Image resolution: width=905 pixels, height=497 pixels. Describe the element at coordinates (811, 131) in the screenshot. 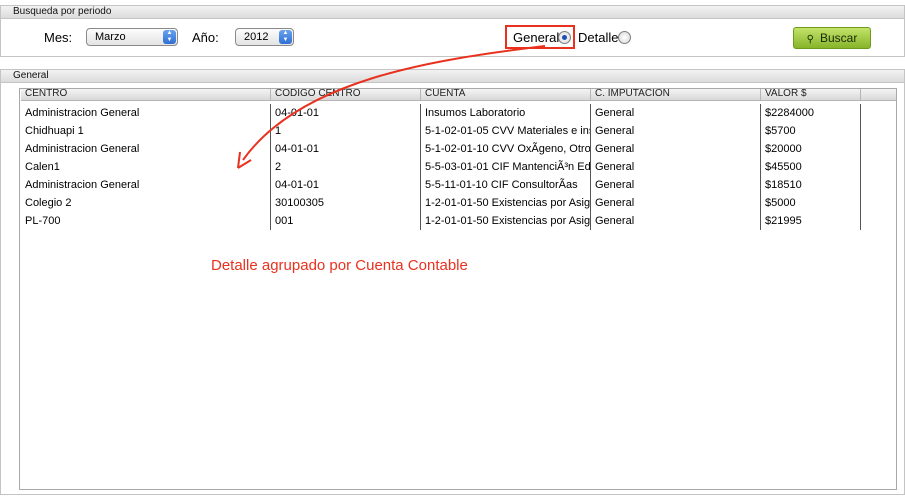

I see `cell-valor: $5700` at that location.